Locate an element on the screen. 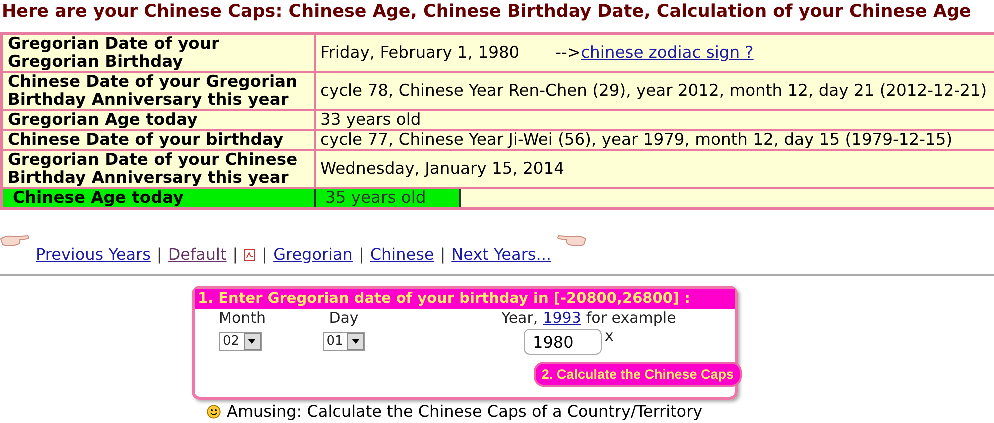 This screenshot has height=423, width=994. row-value: Wednesday, January 15, 2014 is located at coordinates (442, 168).